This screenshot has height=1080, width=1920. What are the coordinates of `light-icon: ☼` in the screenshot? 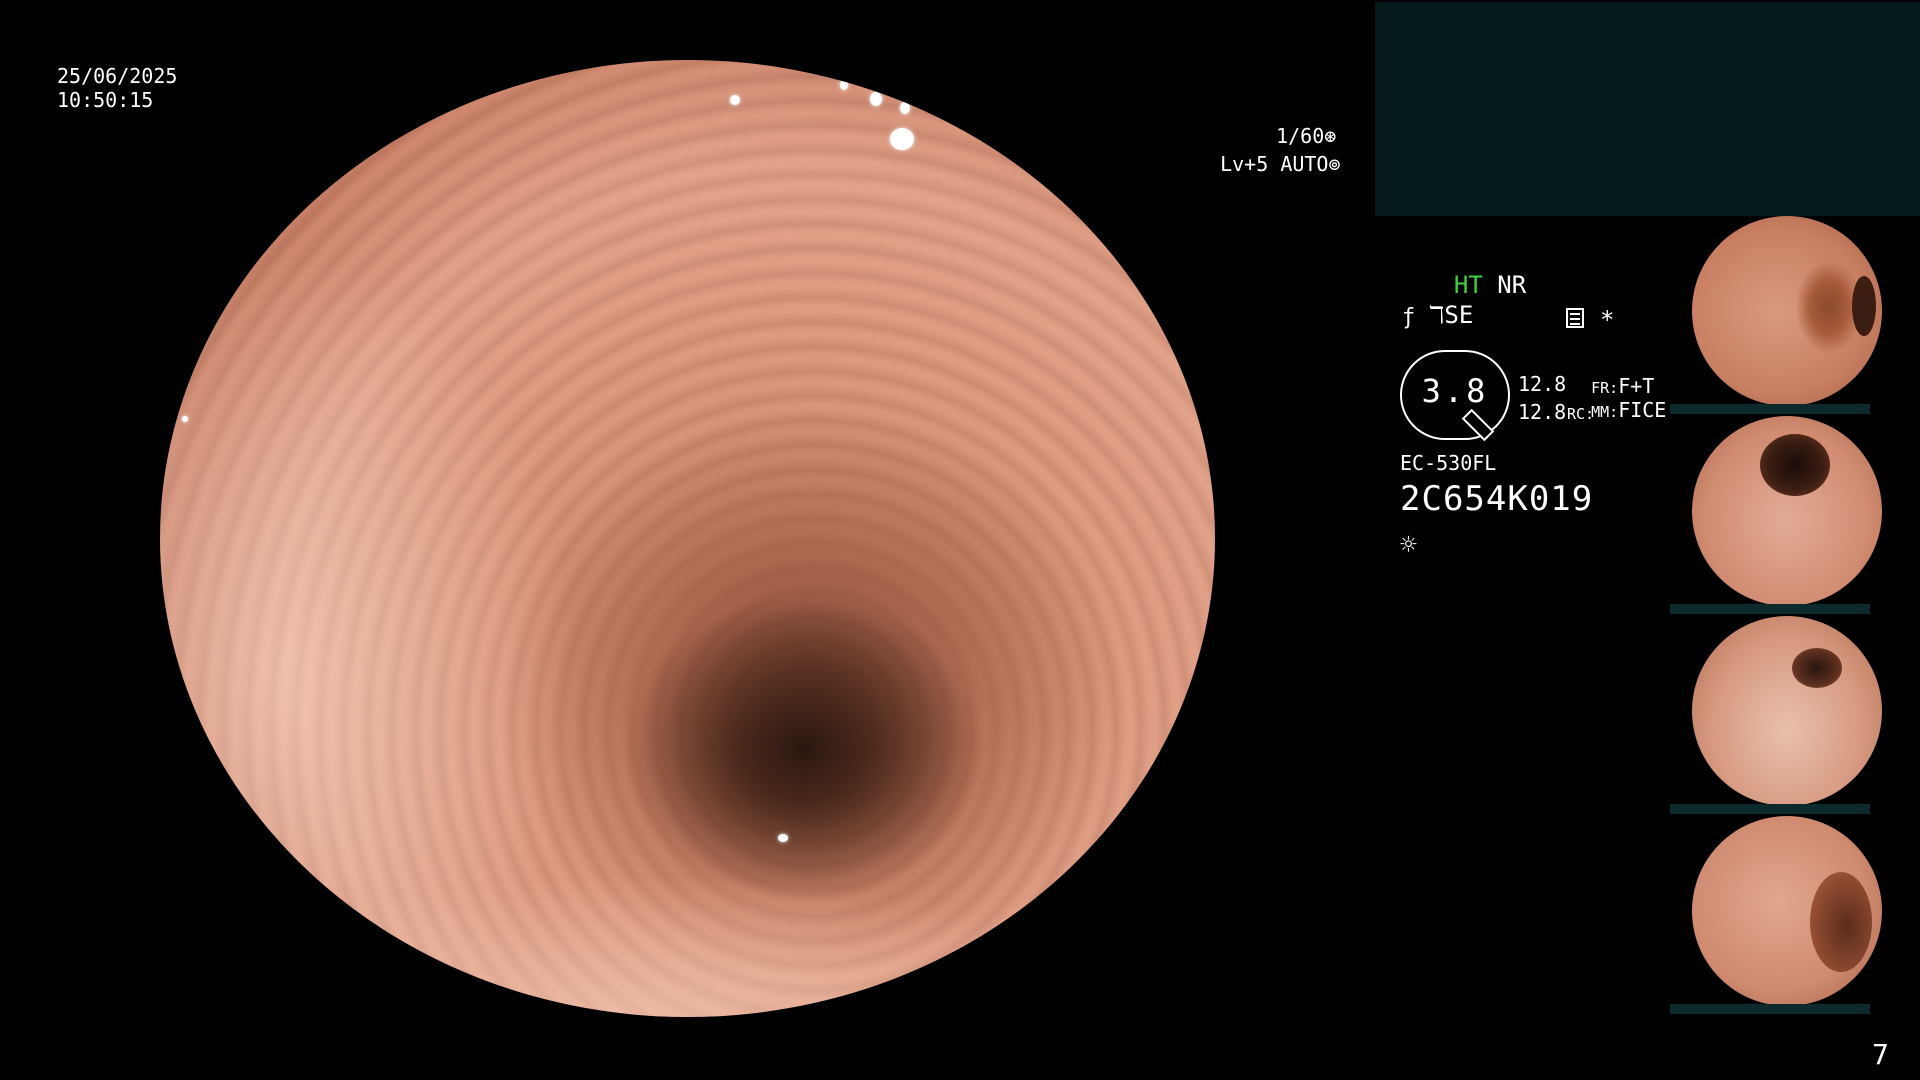 It's located at (1408, 544).